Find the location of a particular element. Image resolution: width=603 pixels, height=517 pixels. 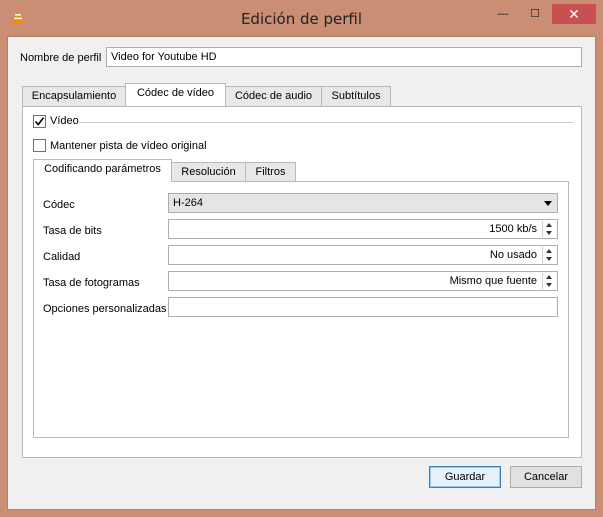

save-button: Guardar is located at coordinates (465, 477).